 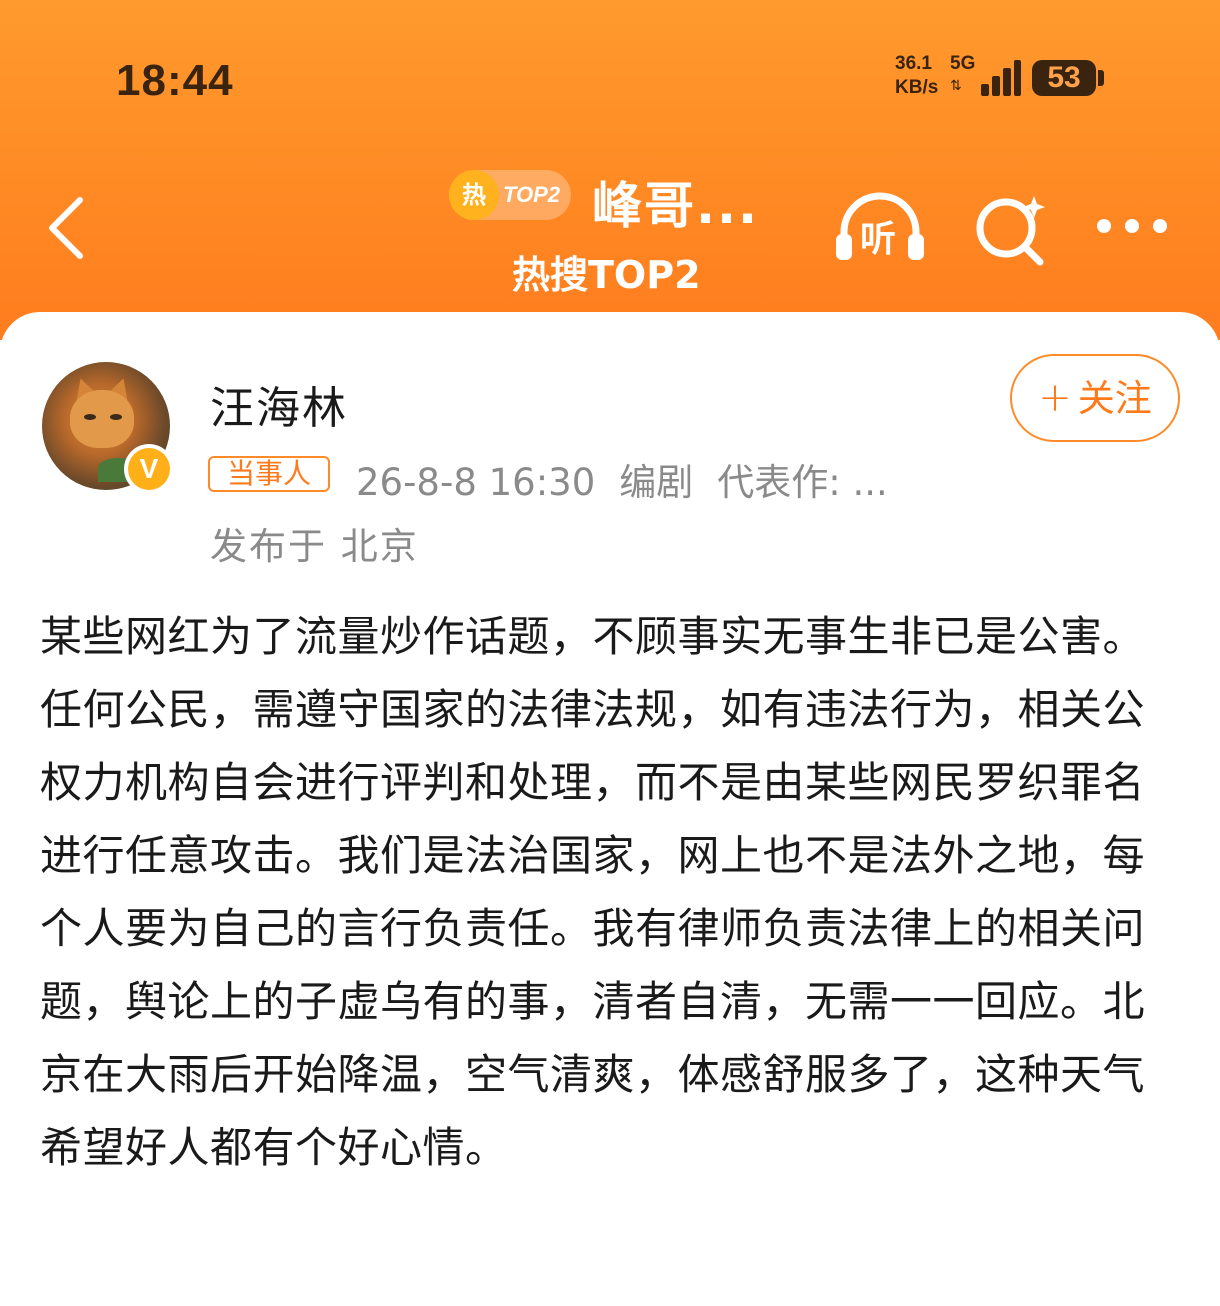 I want to click on cat-face, so click(x=102, y=419).